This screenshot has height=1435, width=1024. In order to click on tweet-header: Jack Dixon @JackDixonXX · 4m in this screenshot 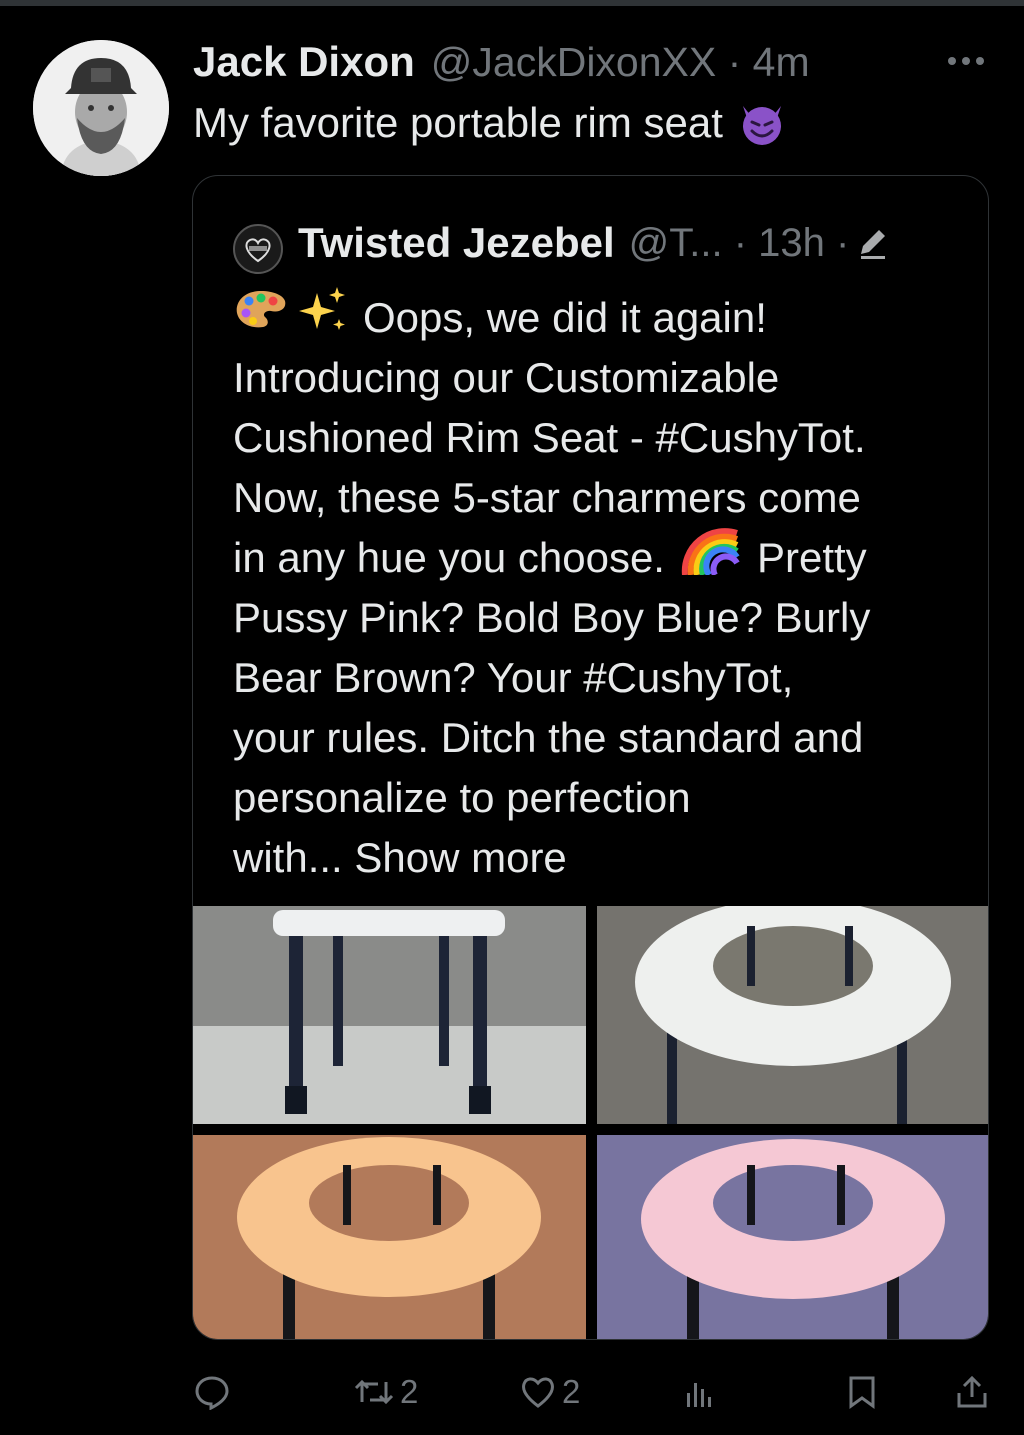, I will do `click(501, 62)`.